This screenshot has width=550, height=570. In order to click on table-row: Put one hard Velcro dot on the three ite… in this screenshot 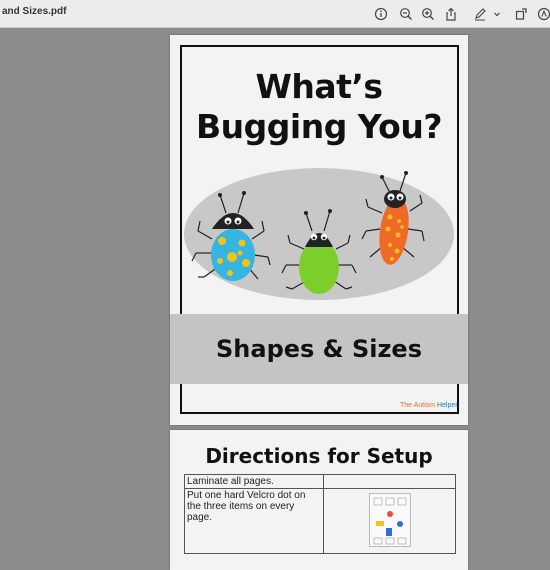, I will do `click(320, 521)`.